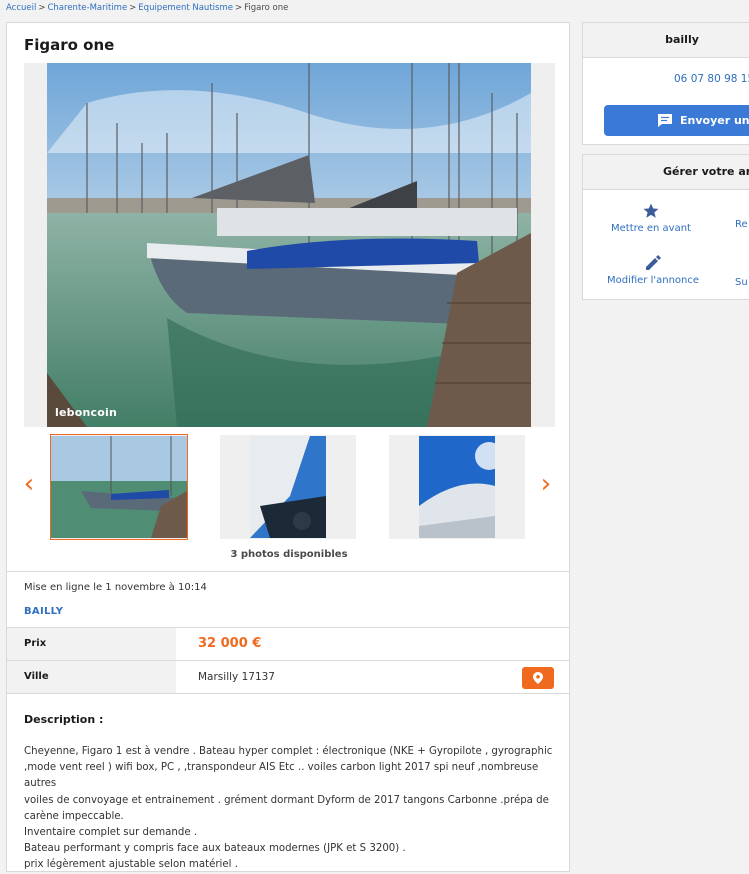 The height and width of the screenshot is (874, 749). I want to click on price-label: Prix, so click(91, 644).